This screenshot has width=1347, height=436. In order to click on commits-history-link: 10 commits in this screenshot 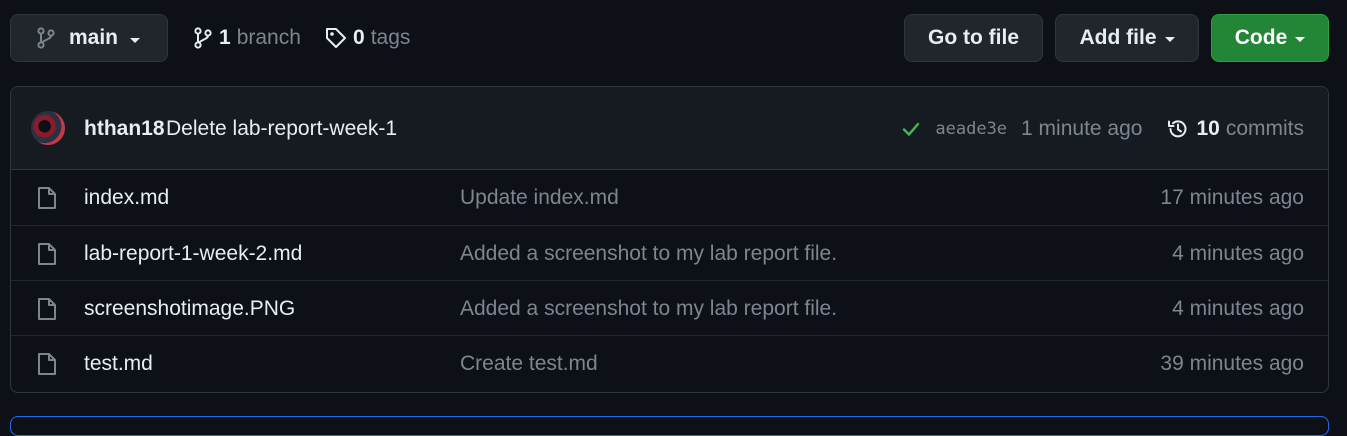, I will do `click(1235, 129)`.